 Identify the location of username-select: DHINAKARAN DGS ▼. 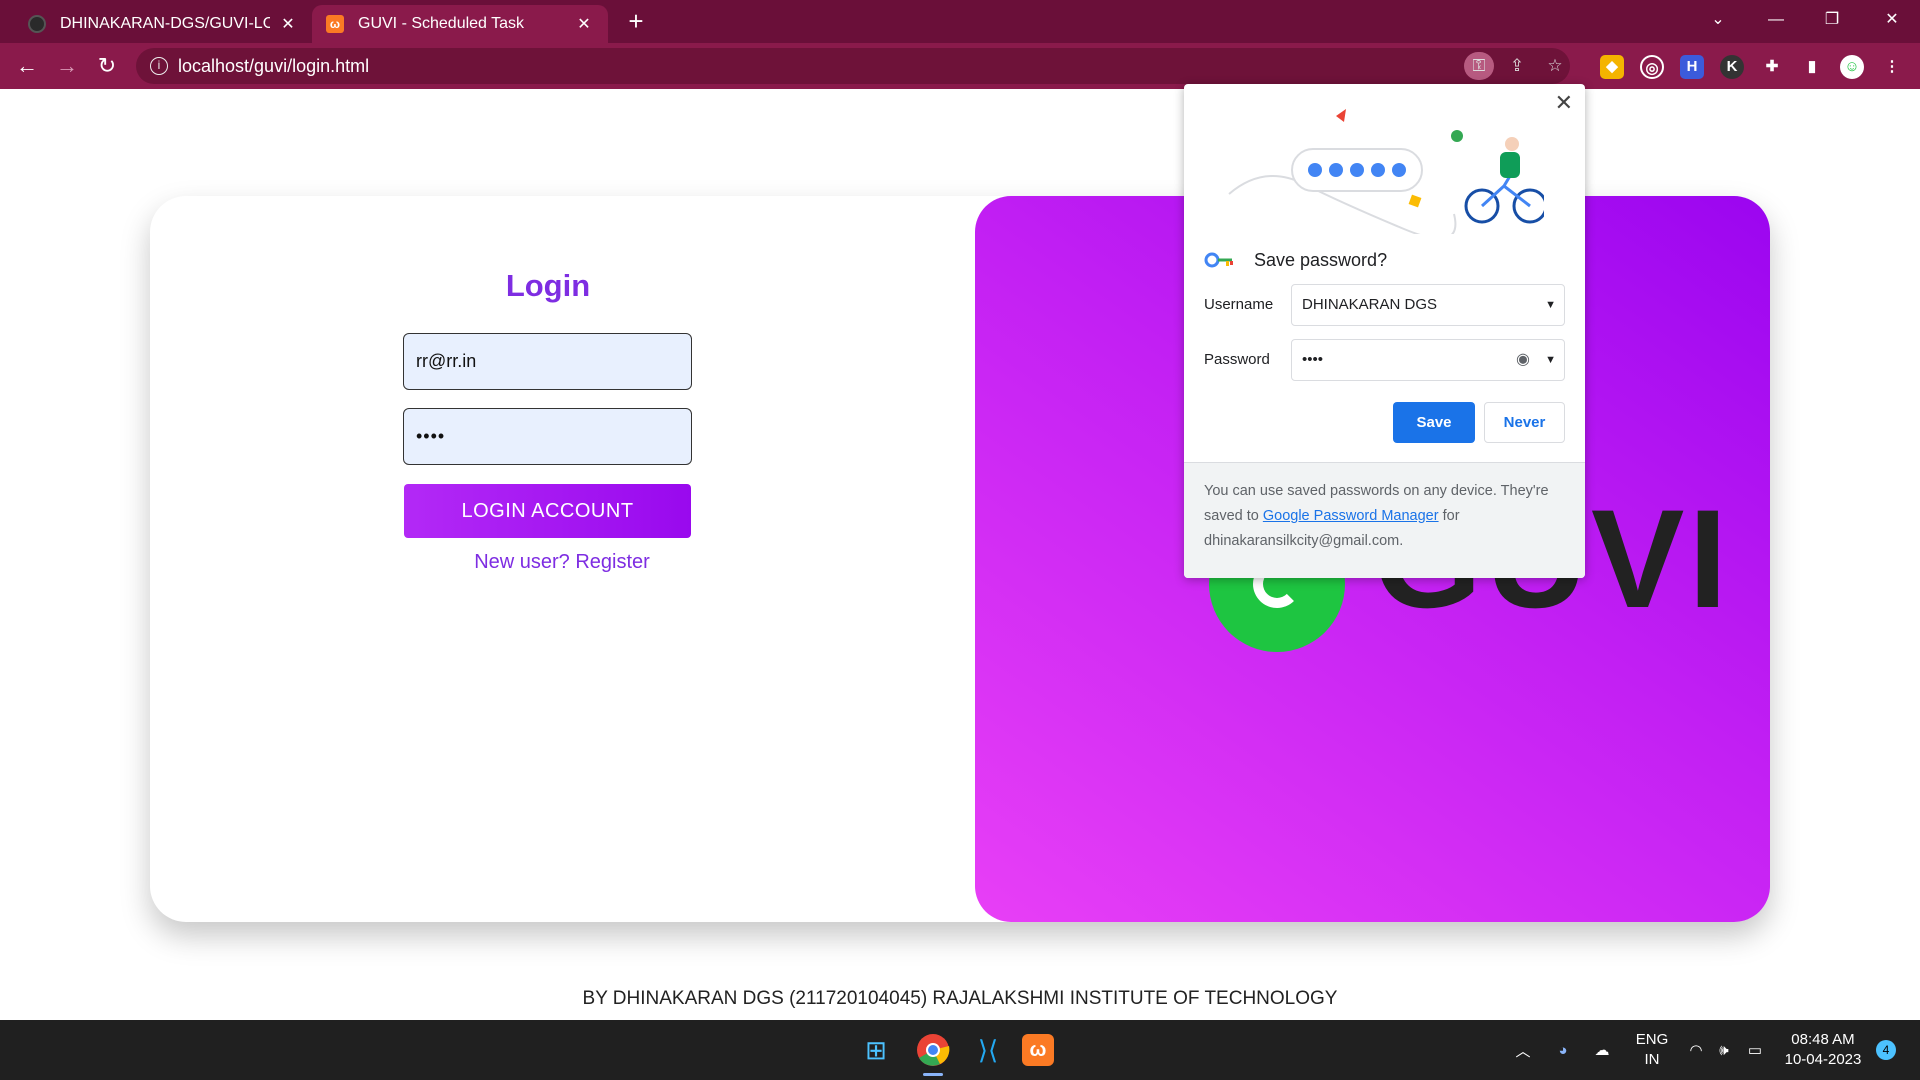
(1428, 305).